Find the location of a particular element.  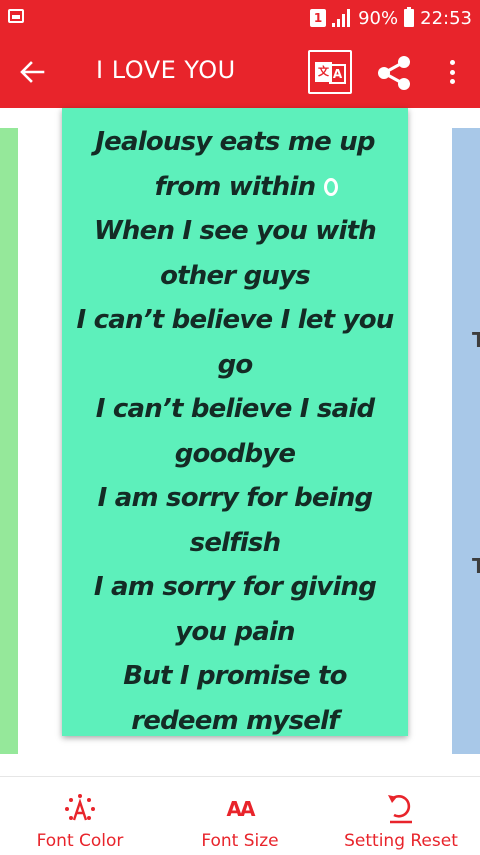

battery-percent: 90% is located at coordinates (378, 18).